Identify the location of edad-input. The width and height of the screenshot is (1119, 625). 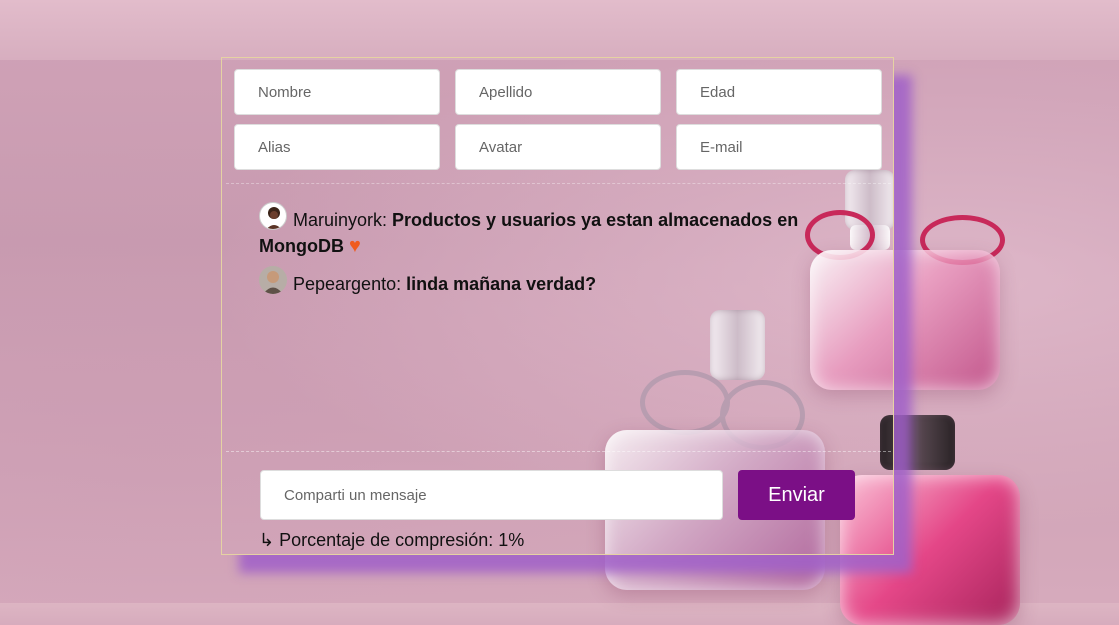
(779, 92).